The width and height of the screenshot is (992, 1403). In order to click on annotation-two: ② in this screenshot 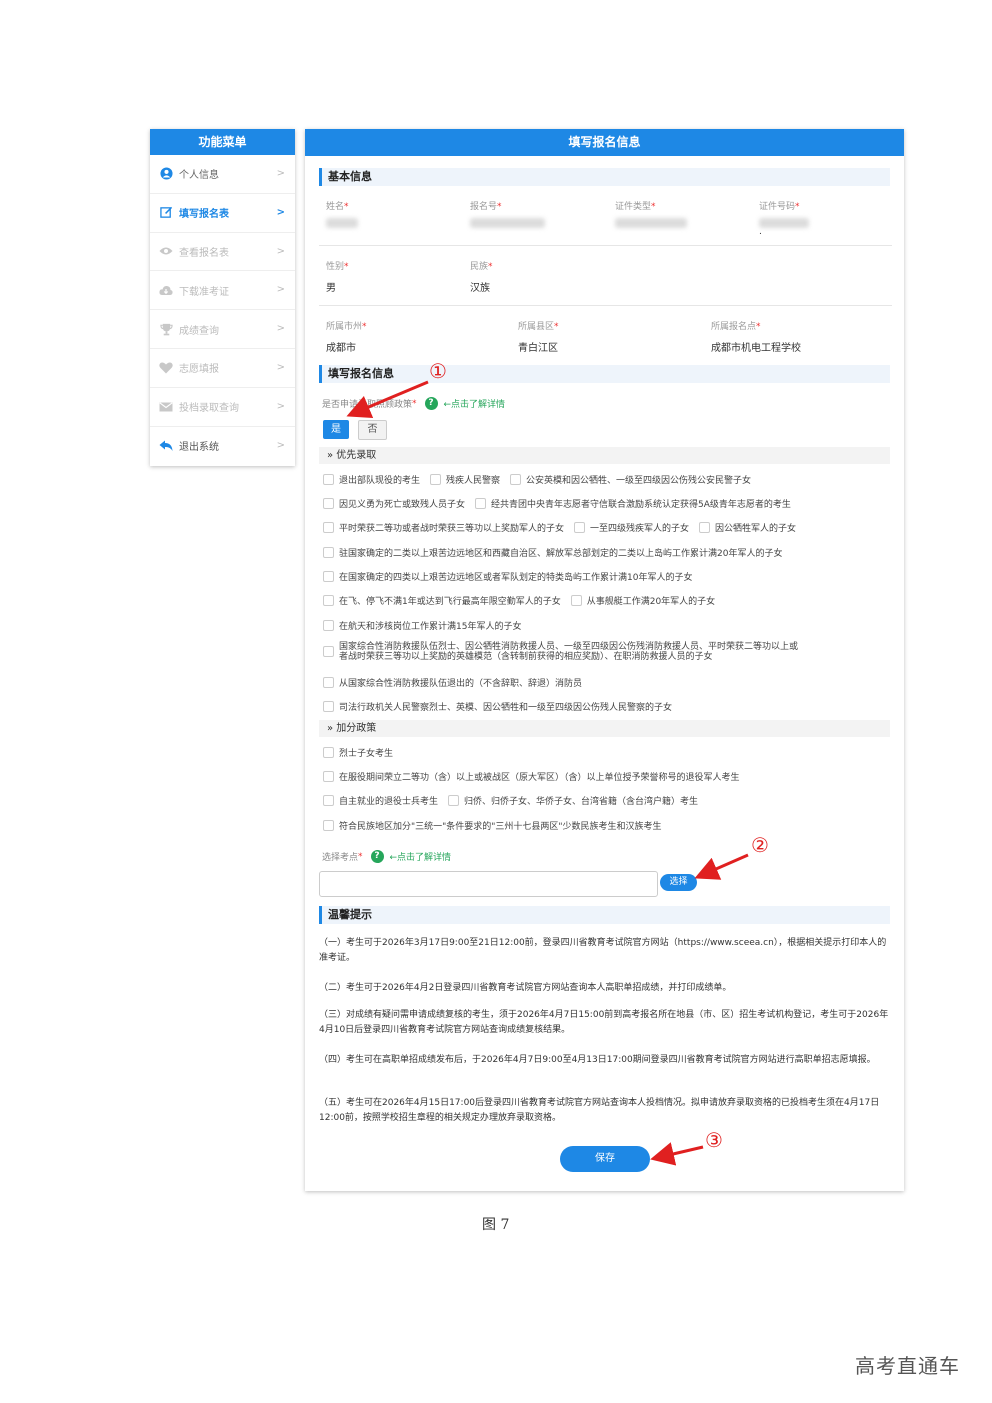, I will do `click(760, 845)`.